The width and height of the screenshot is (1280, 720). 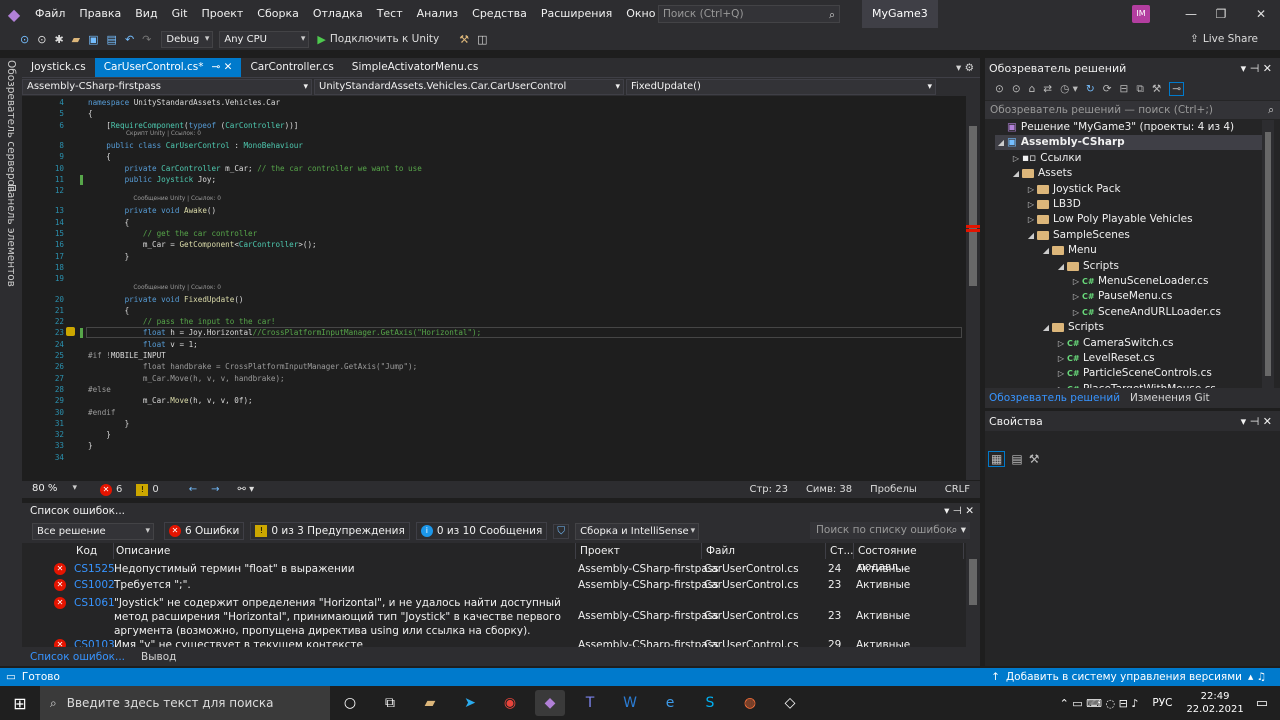 I want to click on errors-filter-button: ✕ 6 Ошибки, so click(x=204, y=531).